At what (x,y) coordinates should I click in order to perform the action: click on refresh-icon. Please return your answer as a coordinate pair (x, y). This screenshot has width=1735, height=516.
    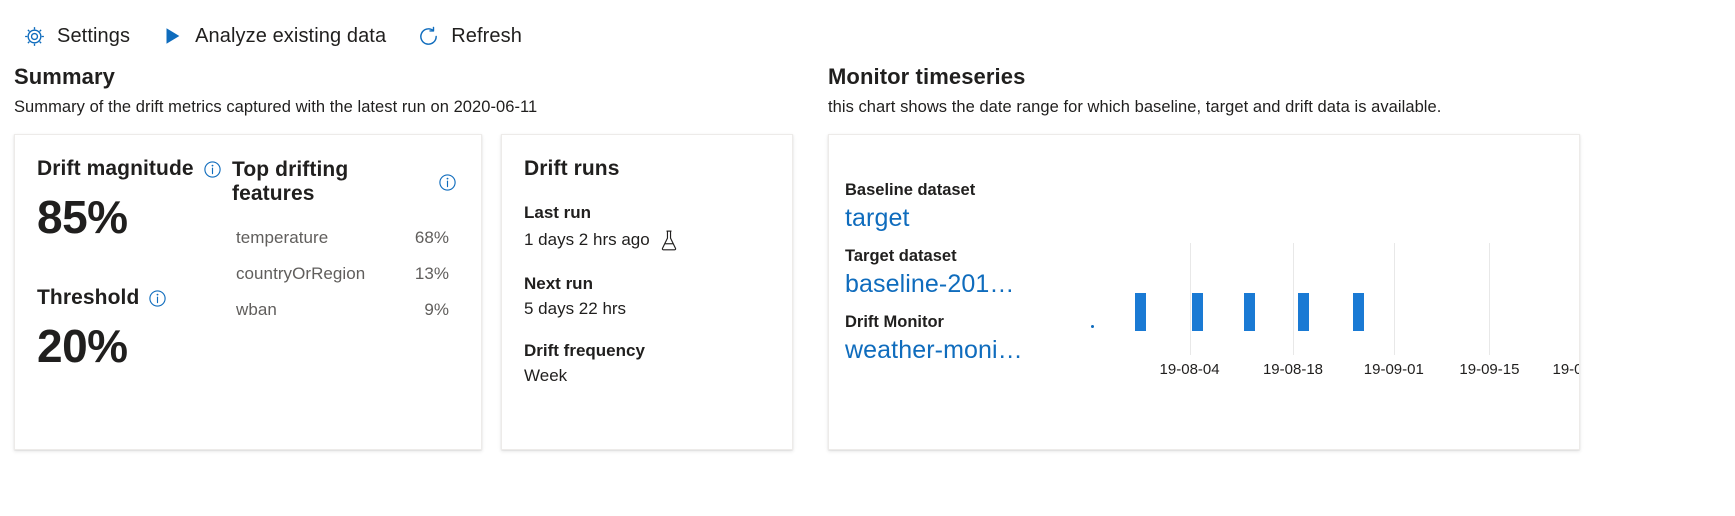
    Looking at the image, I should click on (428, 36).